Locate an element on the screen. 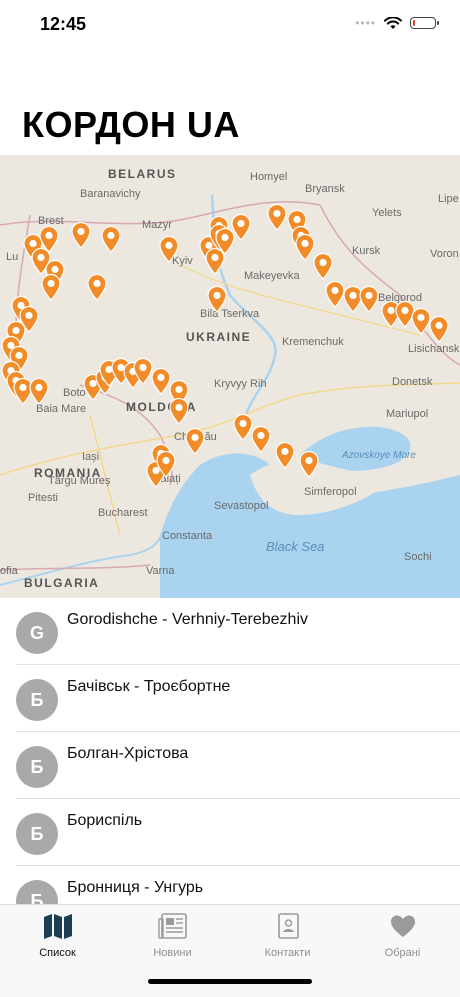  list-item: Б Бронниця - Унгурь is located at coordinates (230, 885).